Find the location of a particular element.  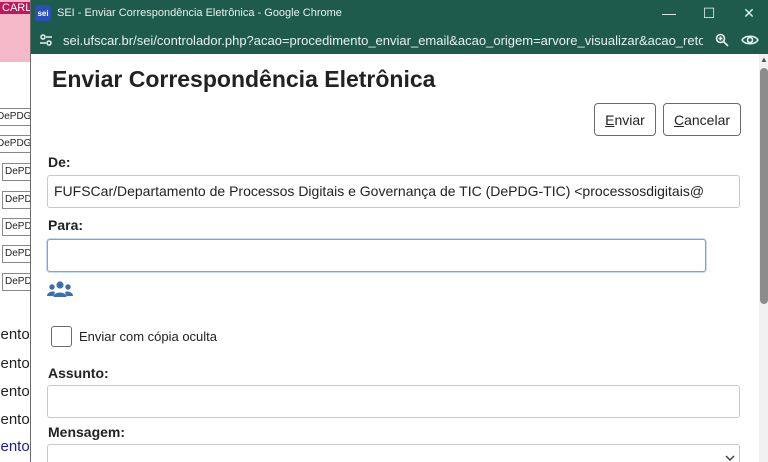

scrollbar: ▲ is located at coordinates (763, 258).